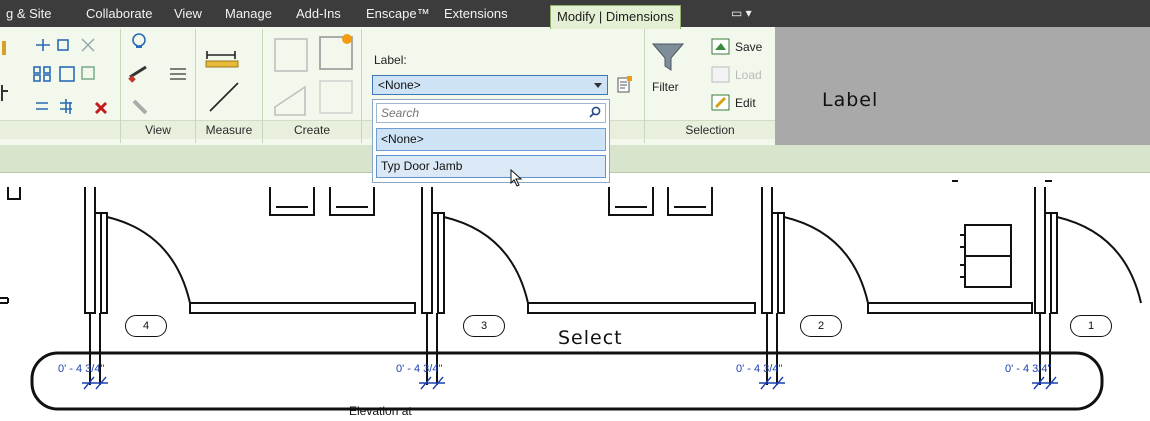 Image resolution: width=1150 pixels, height=421 pixels. Describe the element at coordinates (741, 13) in the screenshot. I see `tab-camera-menu: ▭ ▾` at that location.